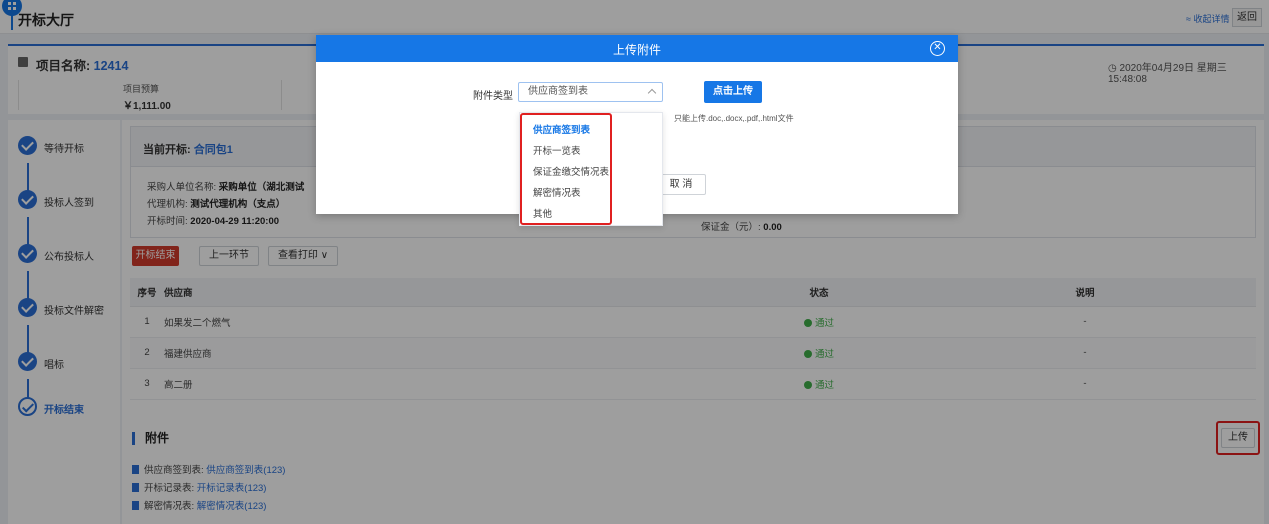 The width and height of the screenshot is (1269, 524). I want to click on close-icon: ✕, so click(937, 48).